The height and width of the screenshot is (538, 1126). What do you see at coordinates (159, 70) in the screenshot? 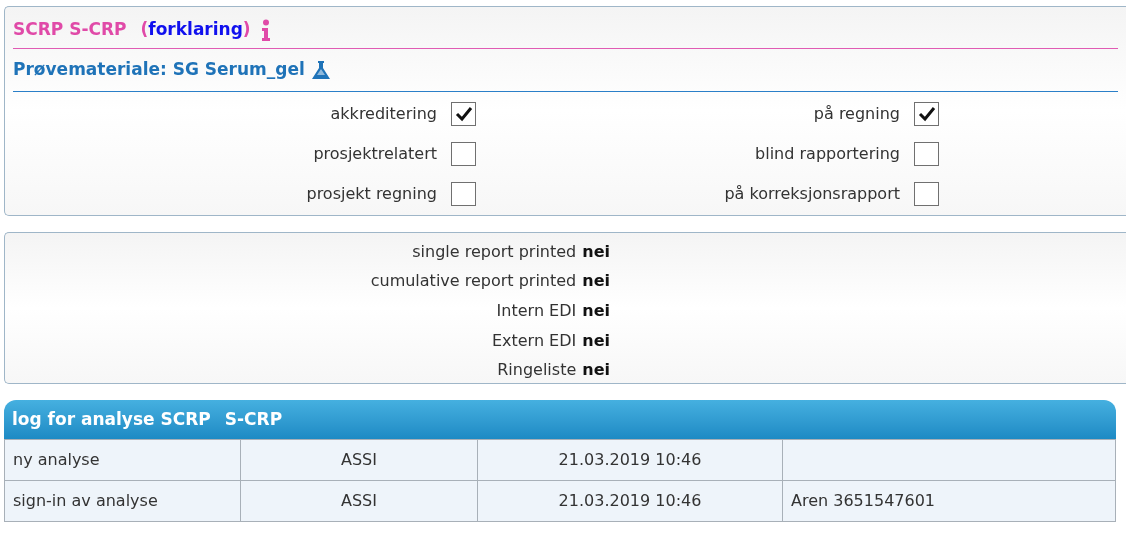
I see `sample-material-title: Prøvemateriale: SG Serum_gel` at bounding box center [159, 70].